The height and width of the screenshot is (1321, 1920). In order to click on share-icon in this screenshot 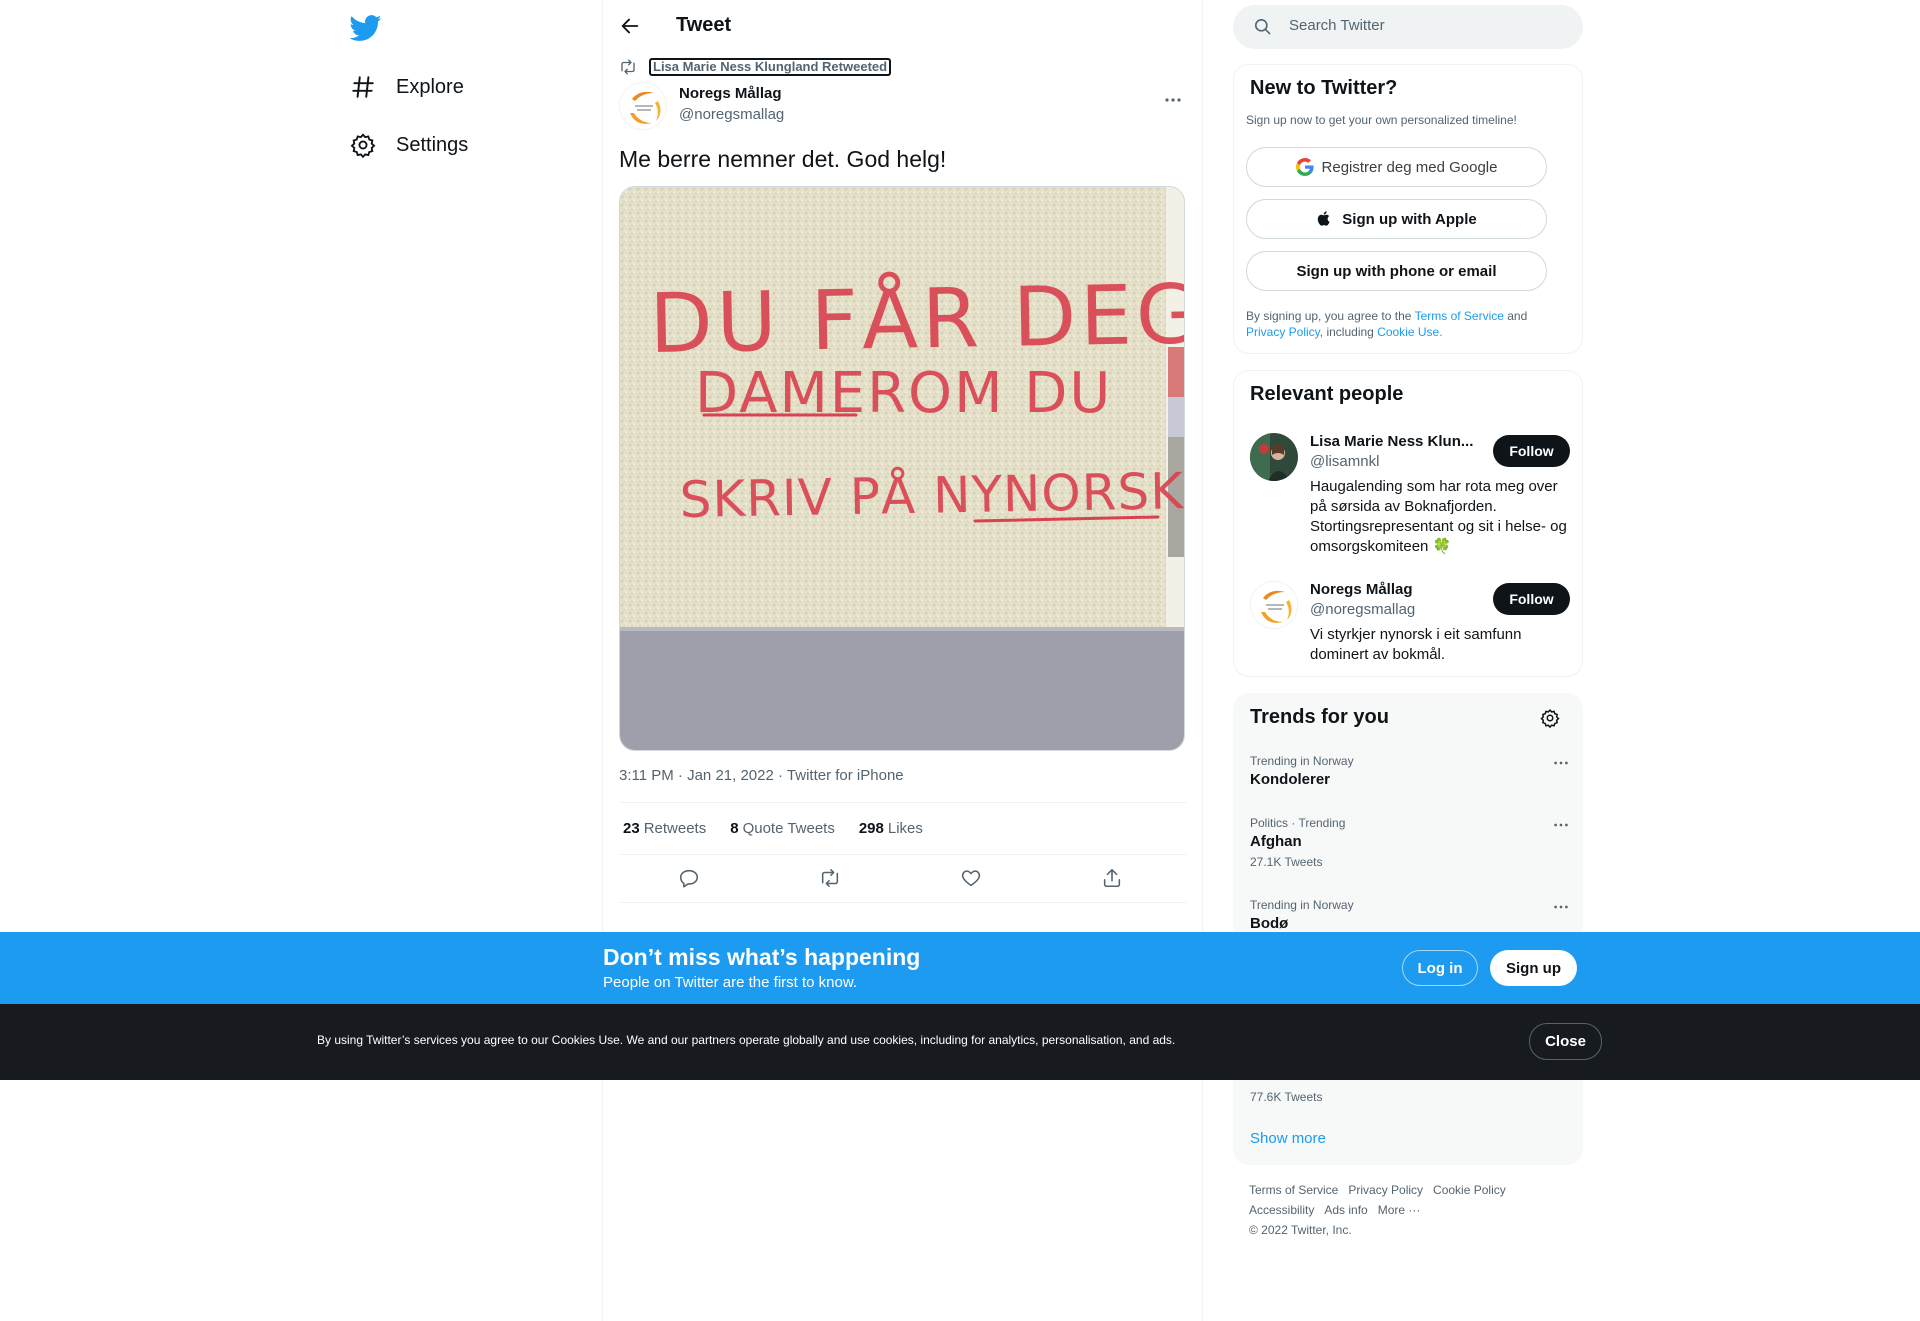, I will do `click(1112, 878)`.